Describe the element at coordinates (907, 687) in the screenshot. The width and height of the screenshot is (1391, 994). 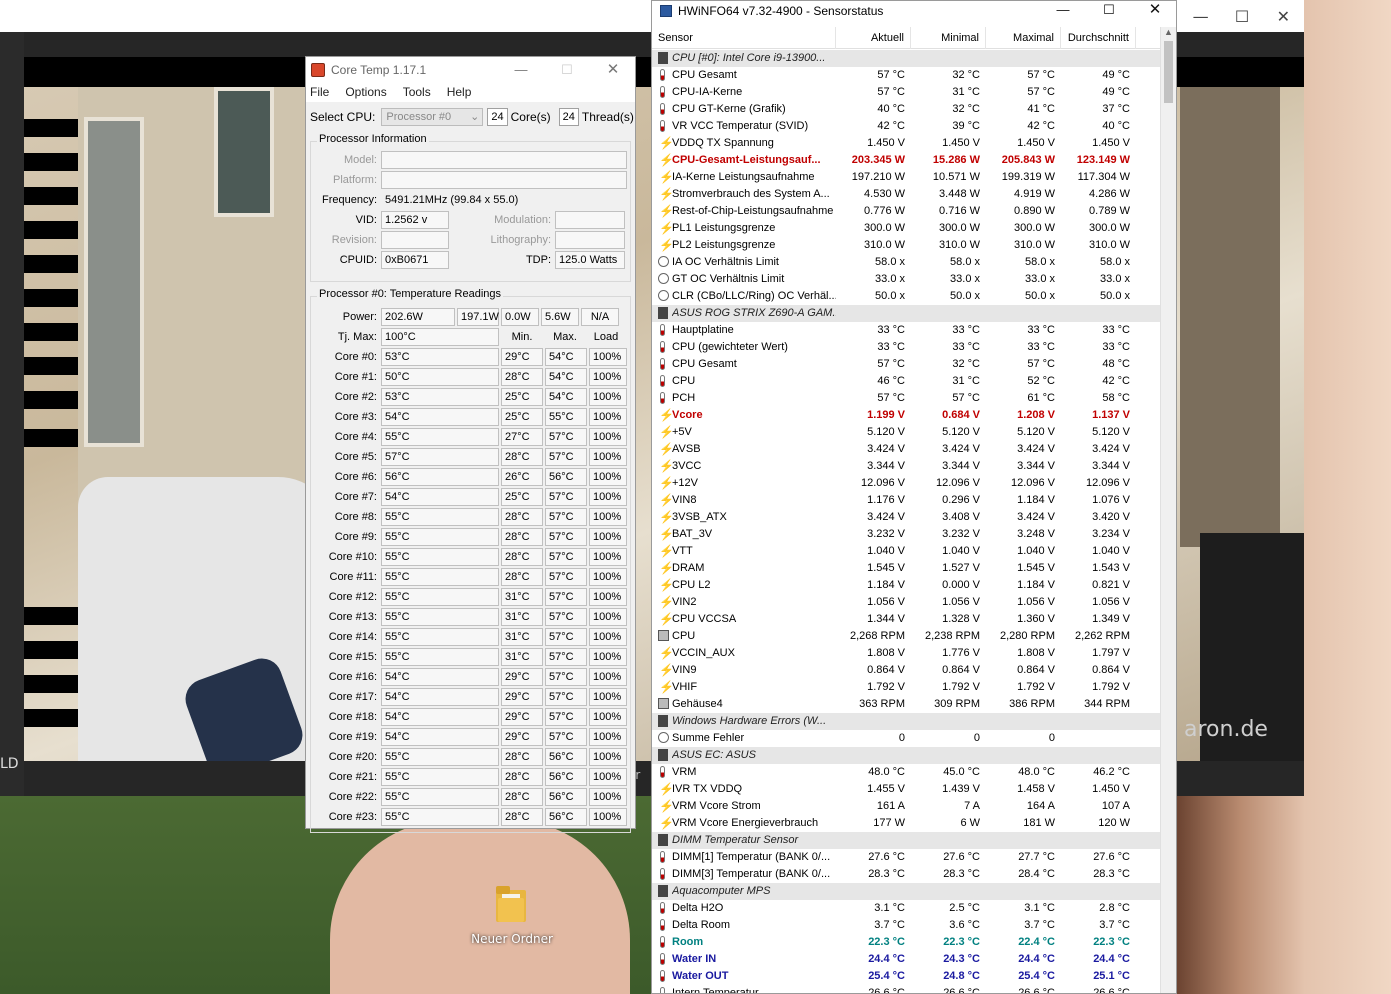
I see `sensor-row: ⚡ VHIF 1.792 V 1.792 V 1.792 V 1.792 V` at that location.